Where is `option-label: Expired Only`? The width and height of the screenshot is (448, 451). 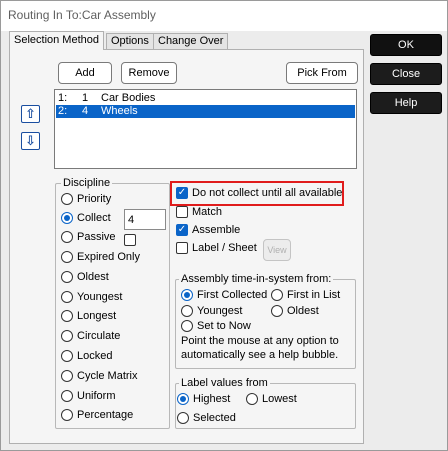
option-label: Expired Only is located at coordinates (108, 257).